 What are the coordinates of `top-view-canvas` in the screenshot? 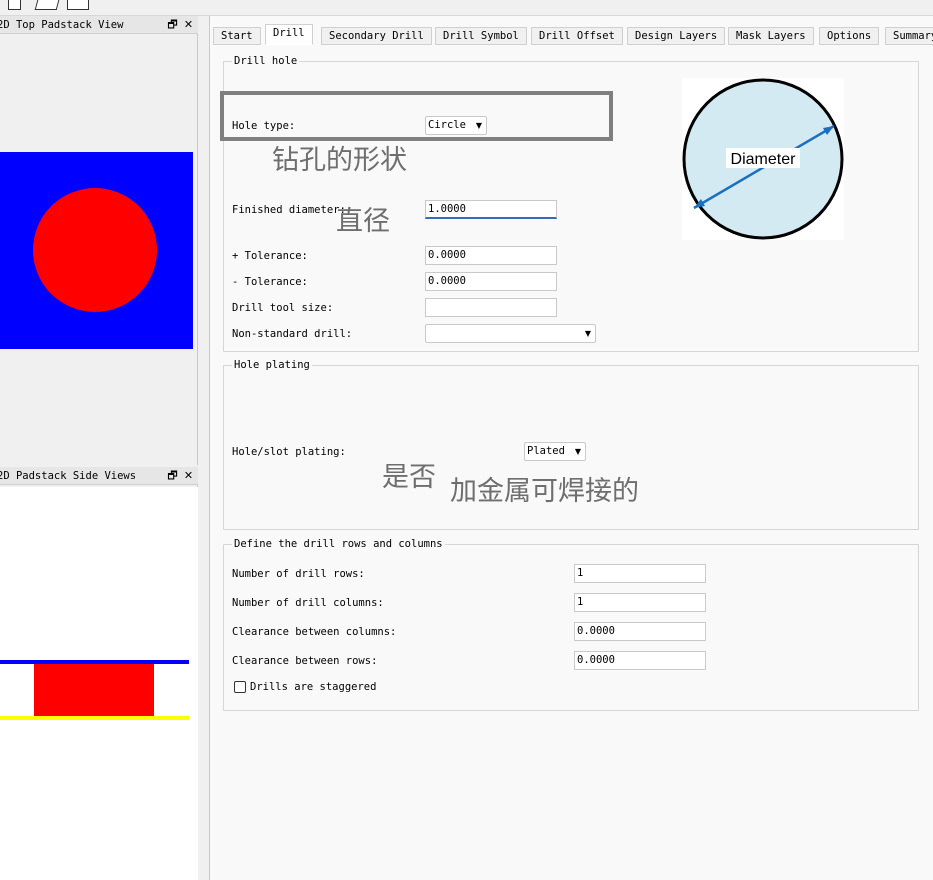 It's located at (96, 250).